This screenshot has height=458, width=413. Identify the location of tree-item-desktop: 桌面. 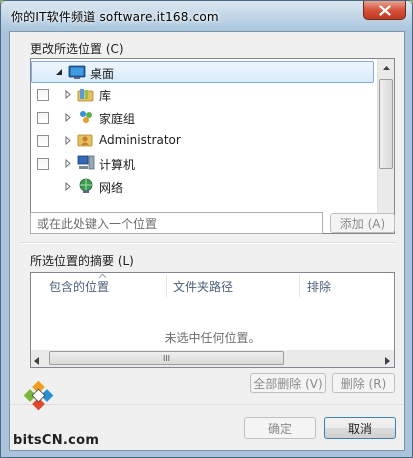
(202, 72).